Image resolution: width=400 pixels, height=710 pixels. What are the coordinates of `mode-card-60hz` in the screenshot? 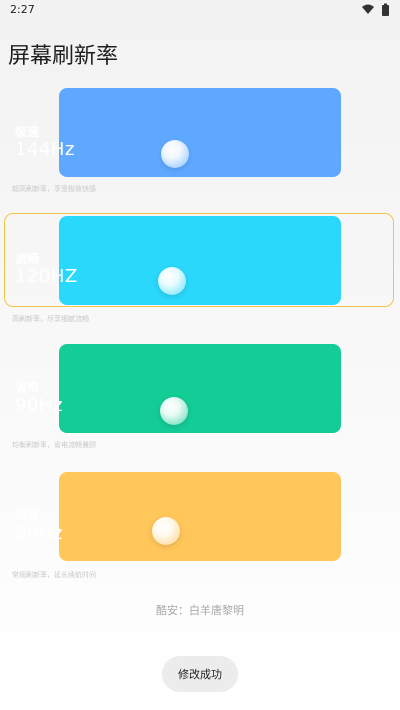 It's located at (200, 516).